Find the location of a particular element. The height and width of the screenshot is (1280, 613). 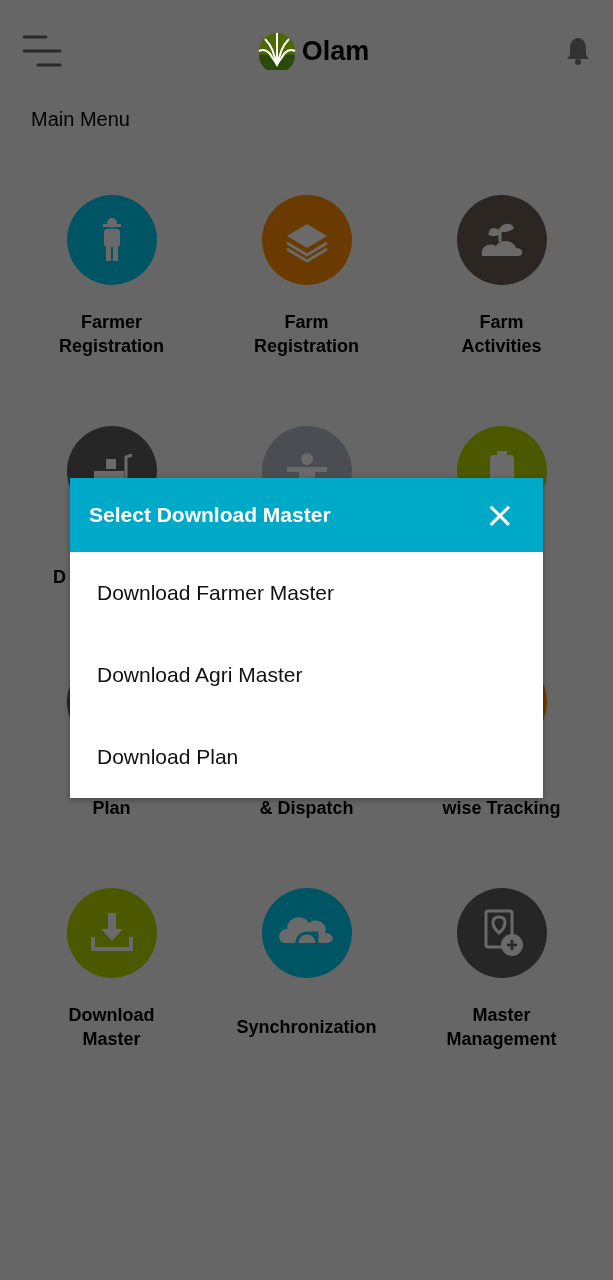

tile-label: Farmer is located at coordinates (111, 322).